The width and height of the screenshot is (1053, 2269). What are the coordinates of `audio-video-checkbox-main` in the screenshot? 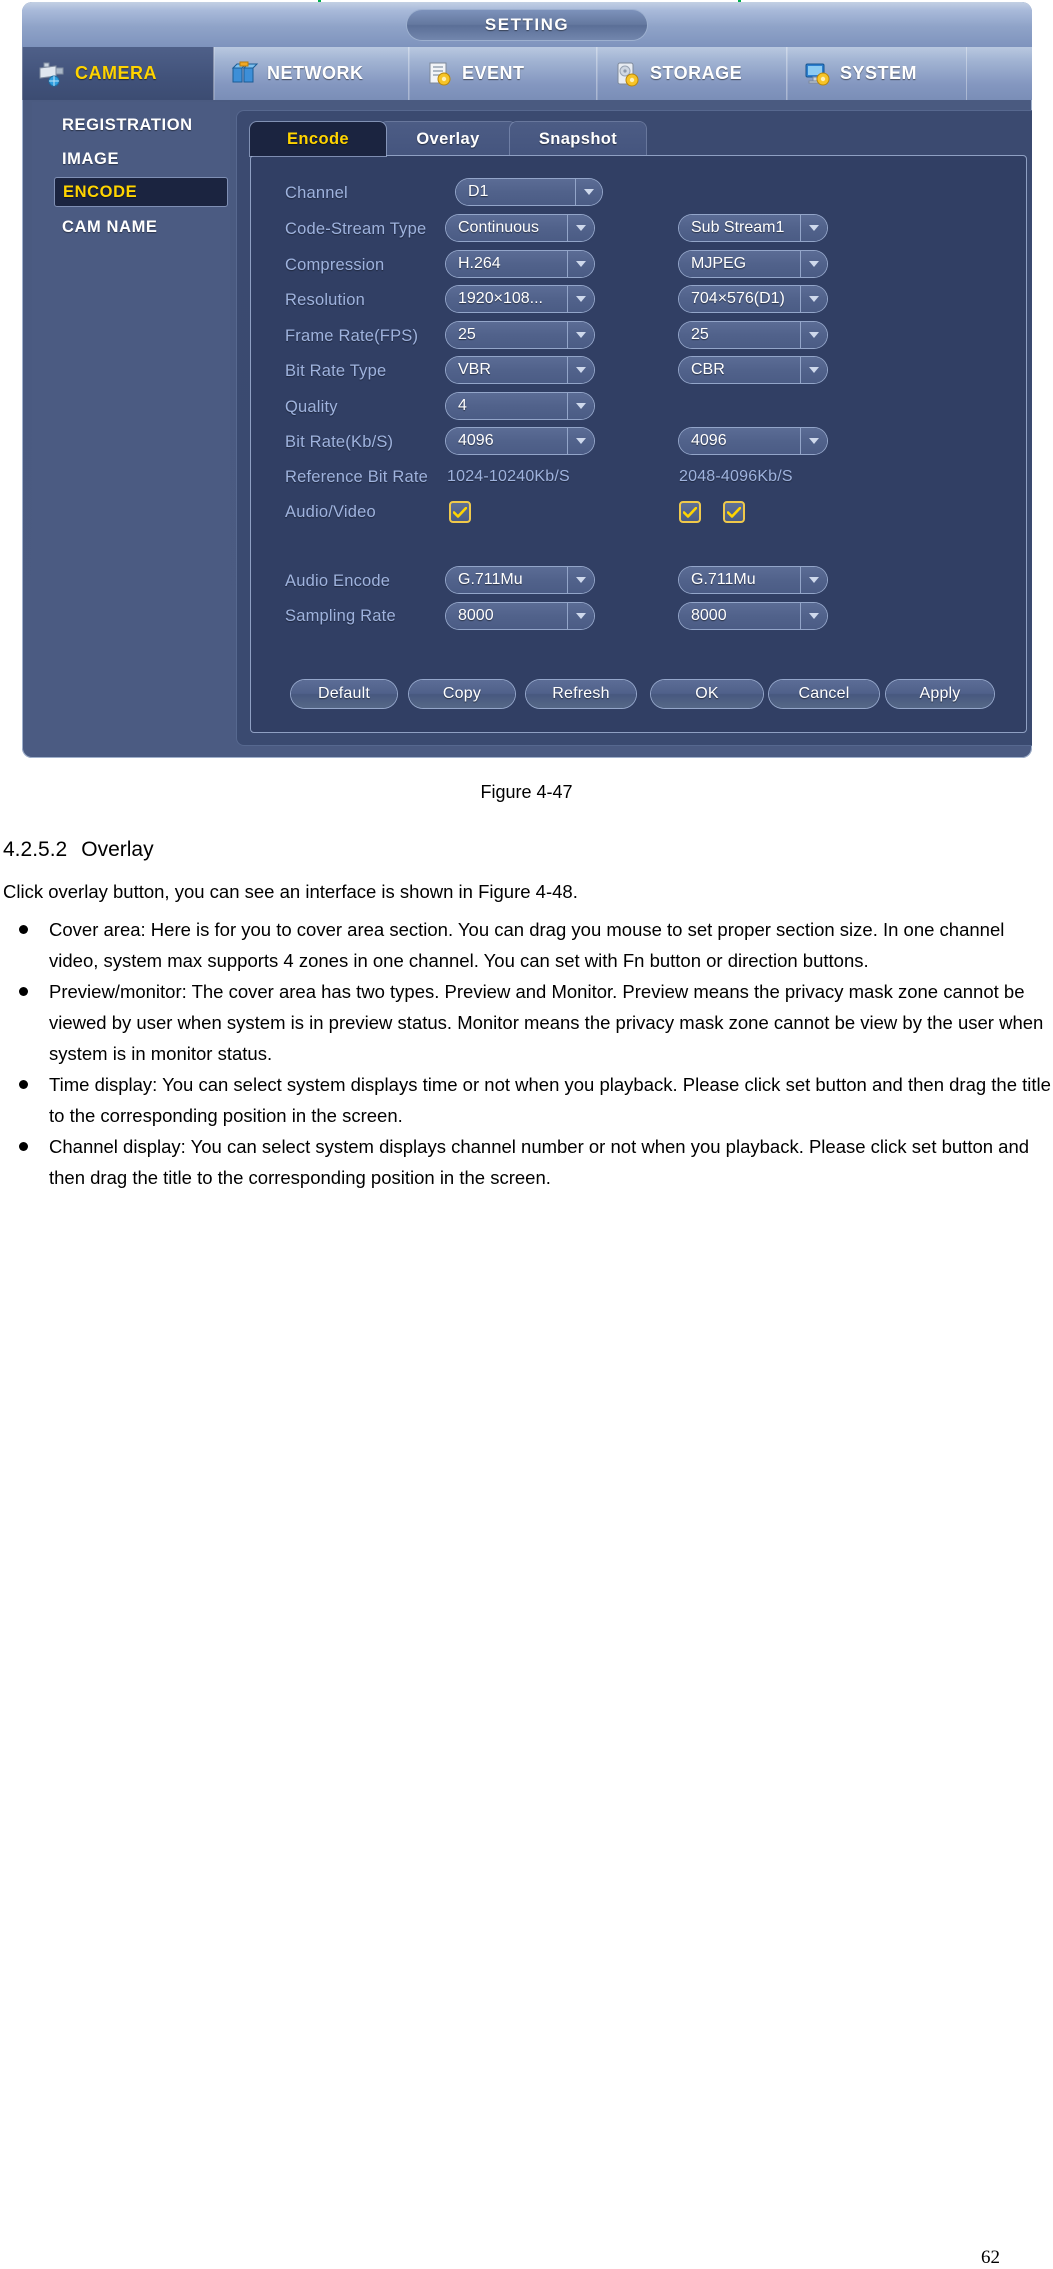 It's located at (460, 512).